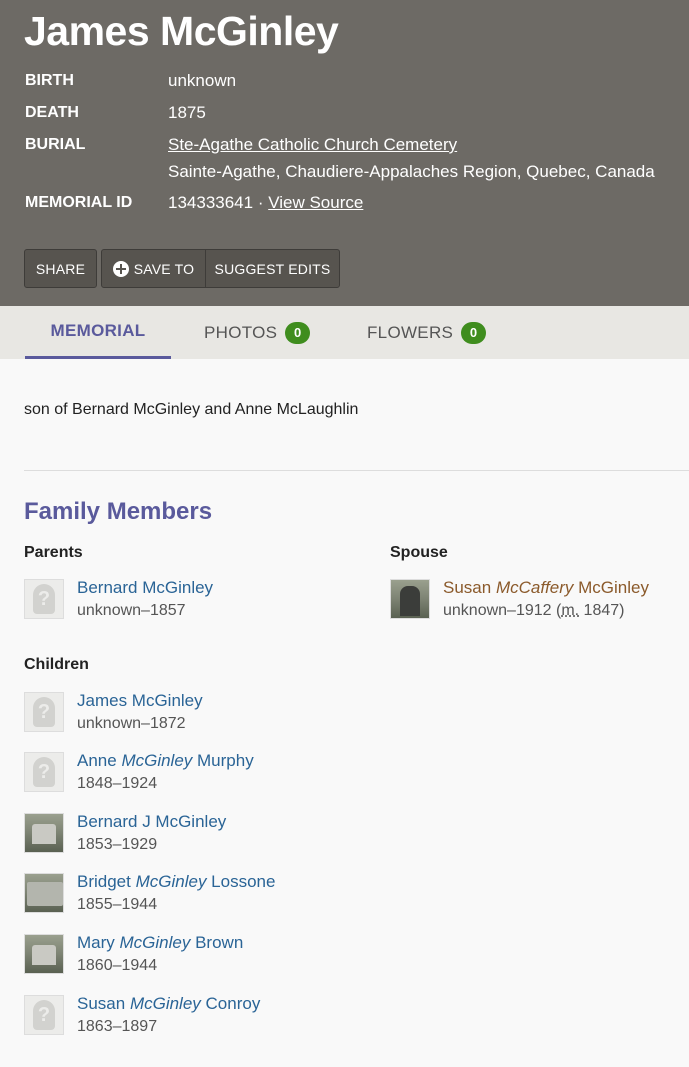 This screenshot has height=1067, width=689. I want to click on family-member-child: James McGinley unknown–1872, so click(174, 715).